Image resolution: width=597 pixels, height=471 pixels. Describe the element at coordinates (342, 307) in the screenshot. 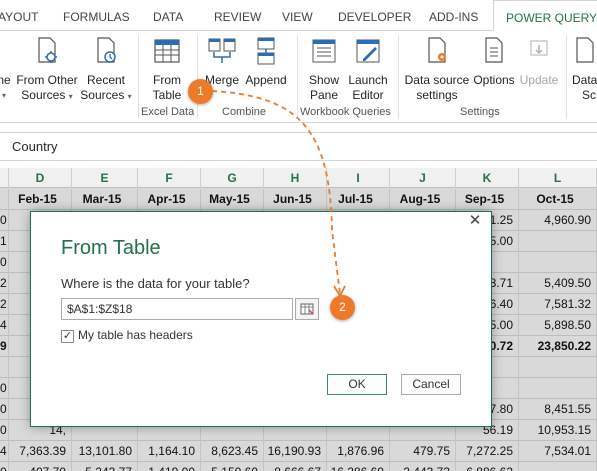

I see `callout-badge-2: 2` at that location.